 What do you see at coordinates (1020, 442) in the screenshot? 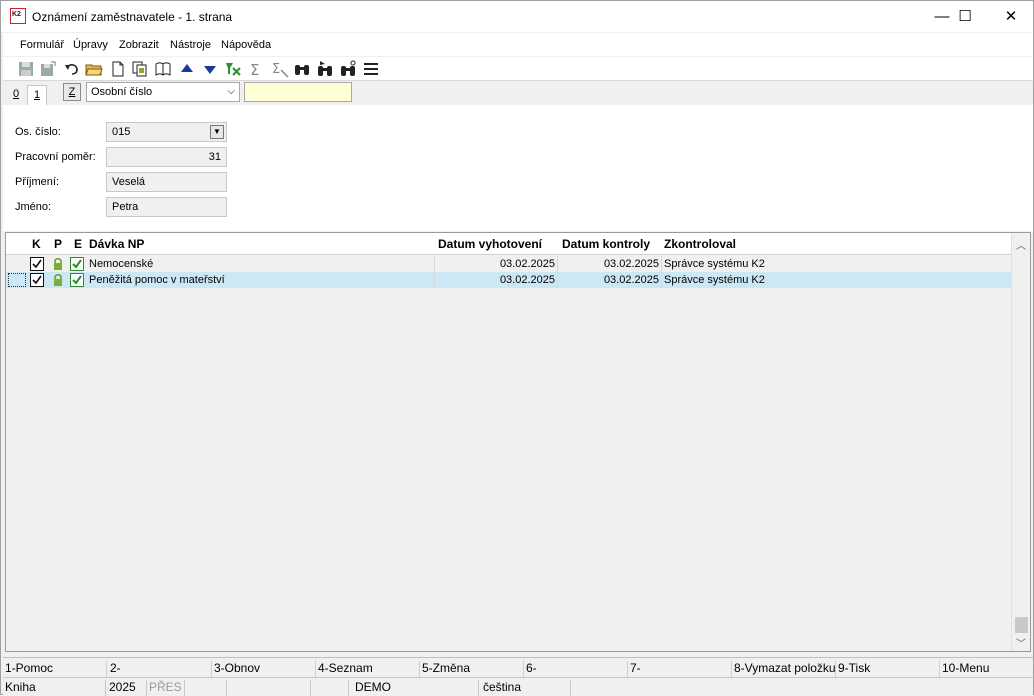
I see `grid-scrollbar: ︿ ﹀` at bounding box center [1020, 442].